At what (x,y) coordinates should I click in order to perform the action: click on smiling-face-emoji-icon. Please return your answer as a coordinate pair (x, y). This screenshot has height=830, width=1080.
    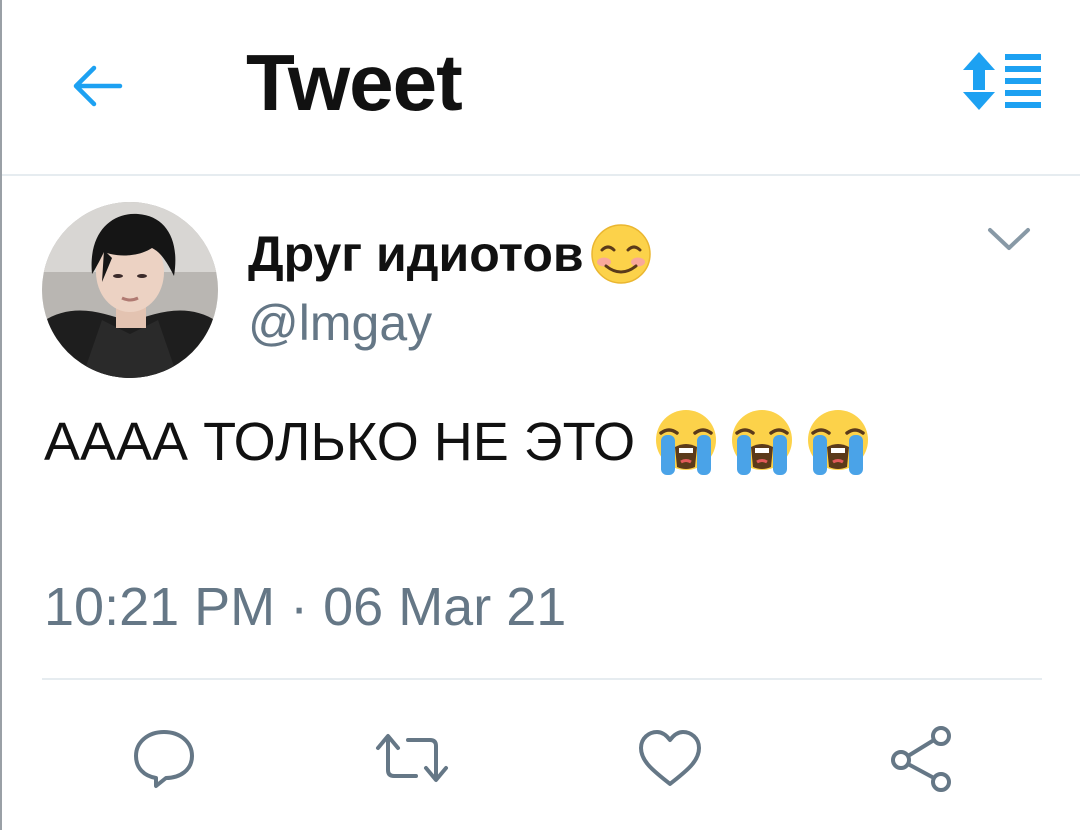
    Looking at the image, I should click on (620, 254).